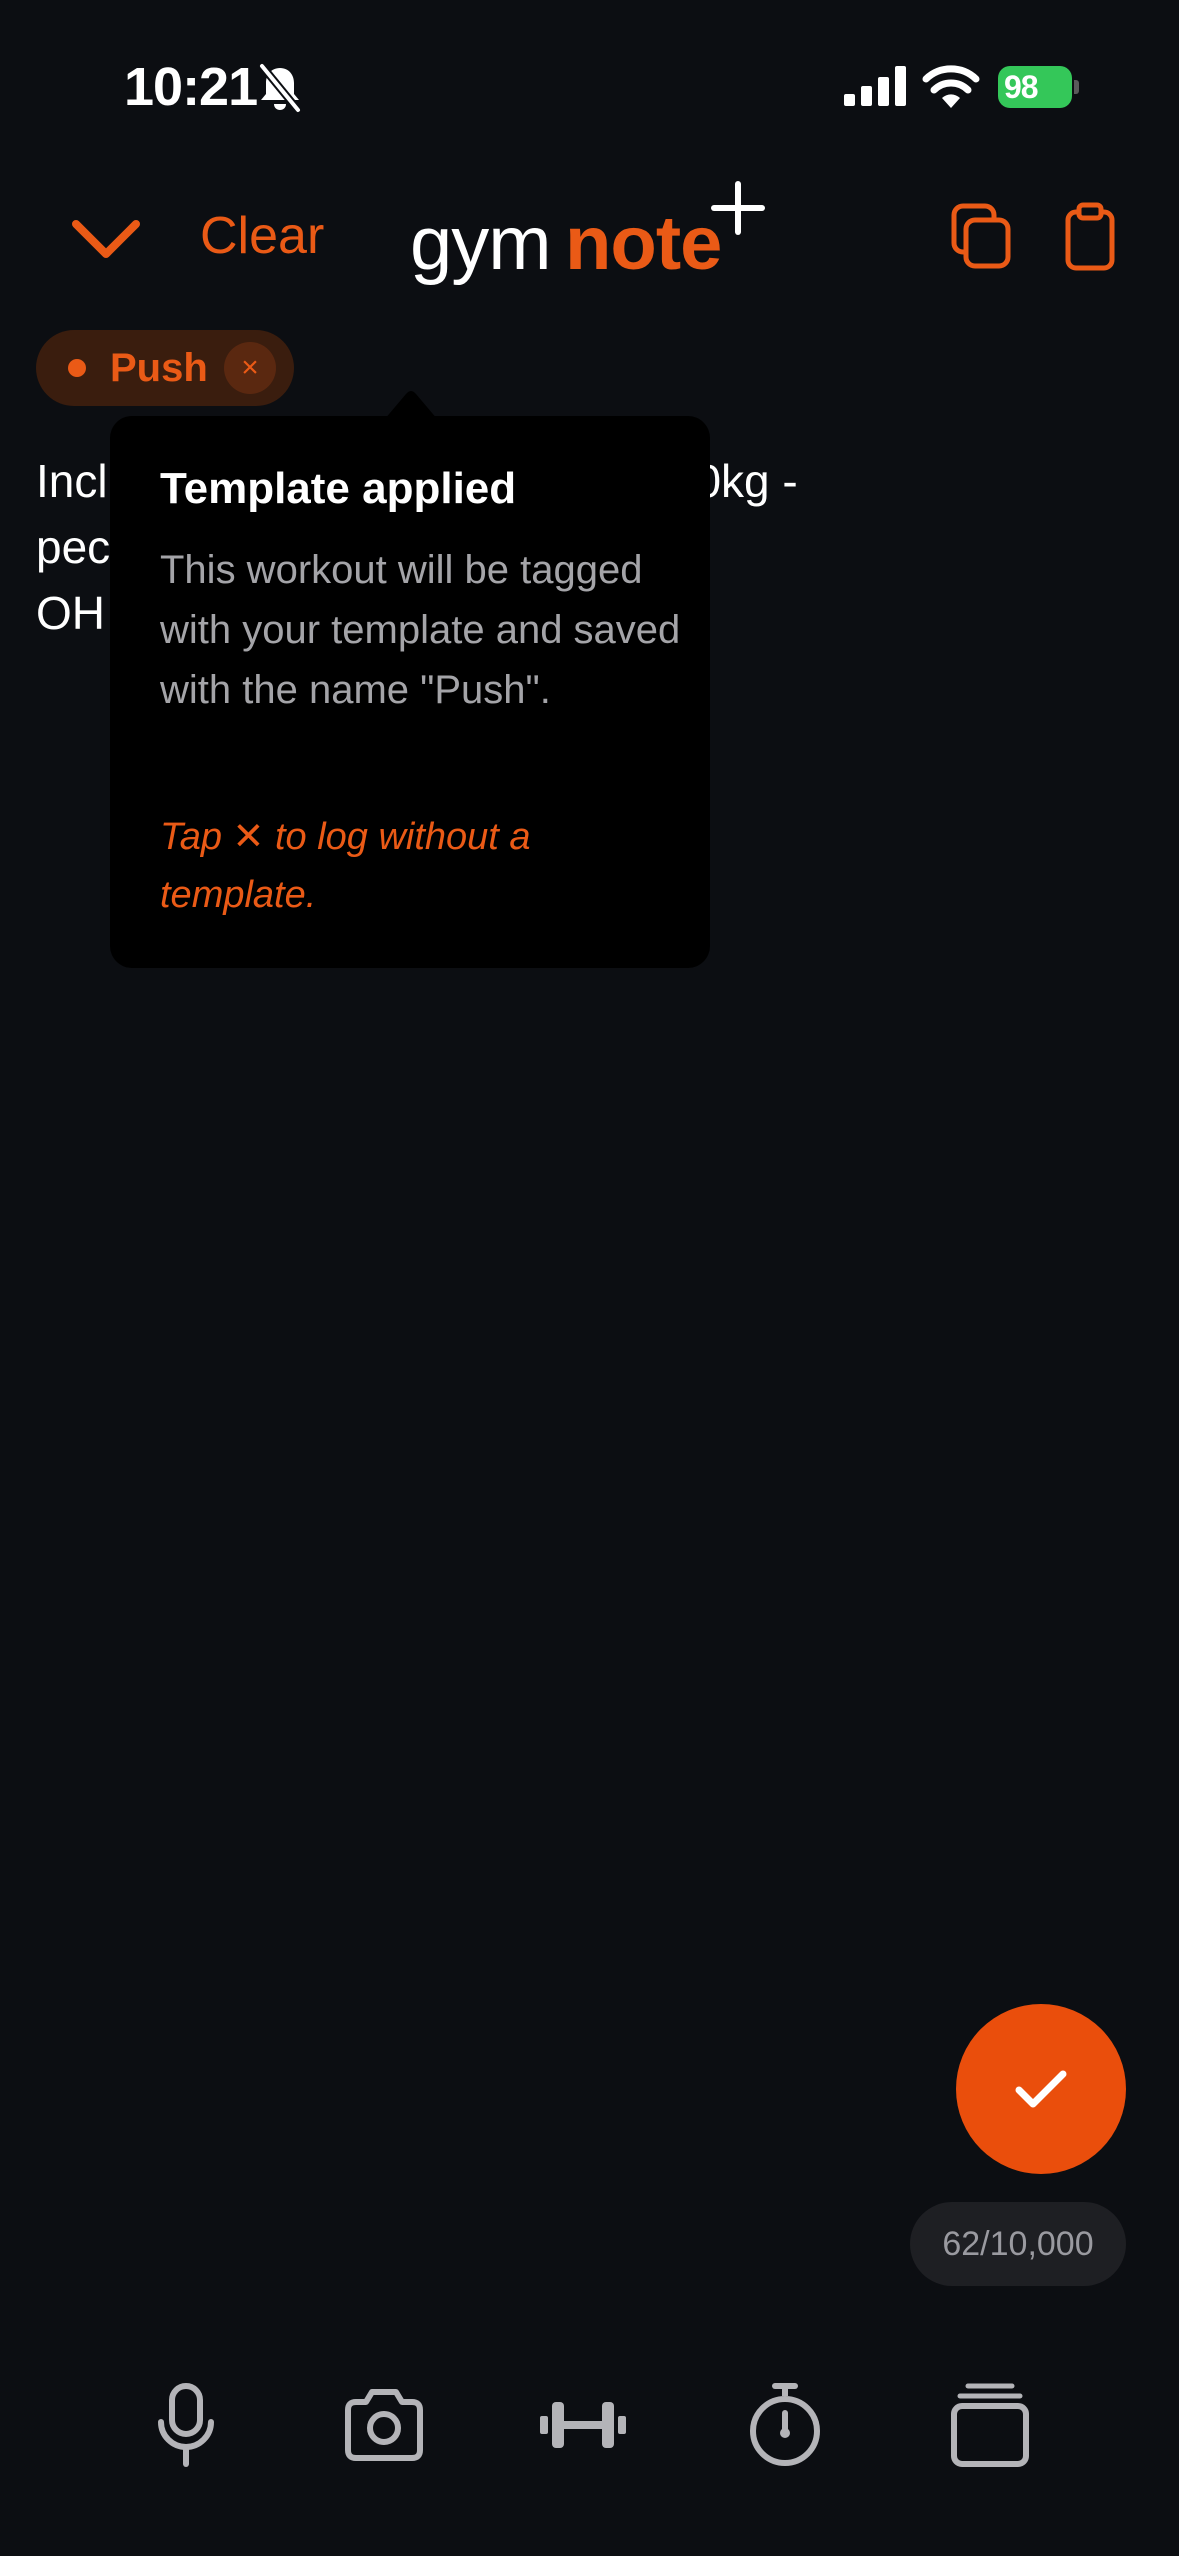 Image resolution: width=1179 pixels, height=2556 pixels. Describe the element at coordinates (643, 243) in the screenshot. I see `logo-note-text: note` at that location.